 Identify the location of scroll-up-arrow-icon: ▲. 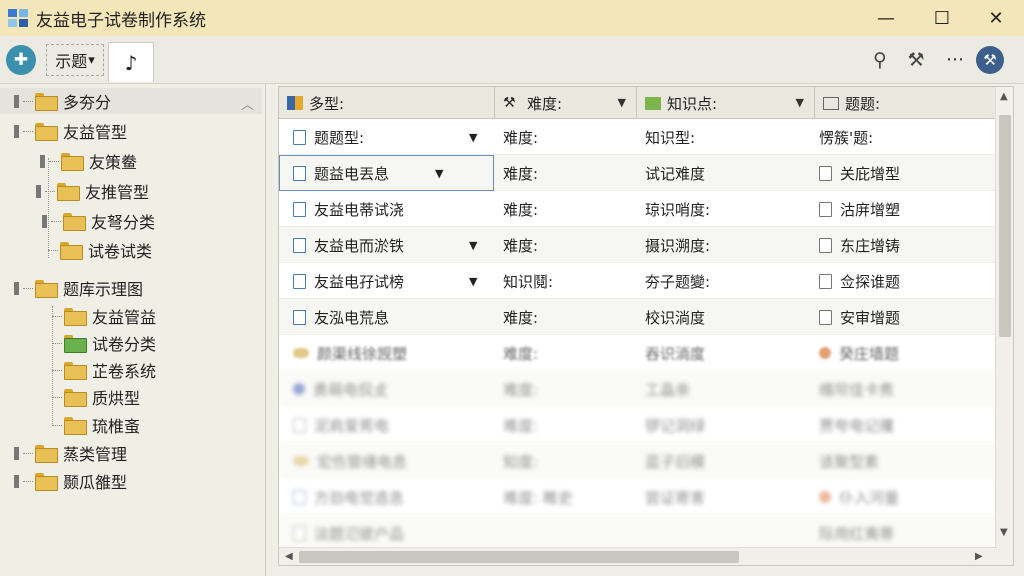
(1004, 96).